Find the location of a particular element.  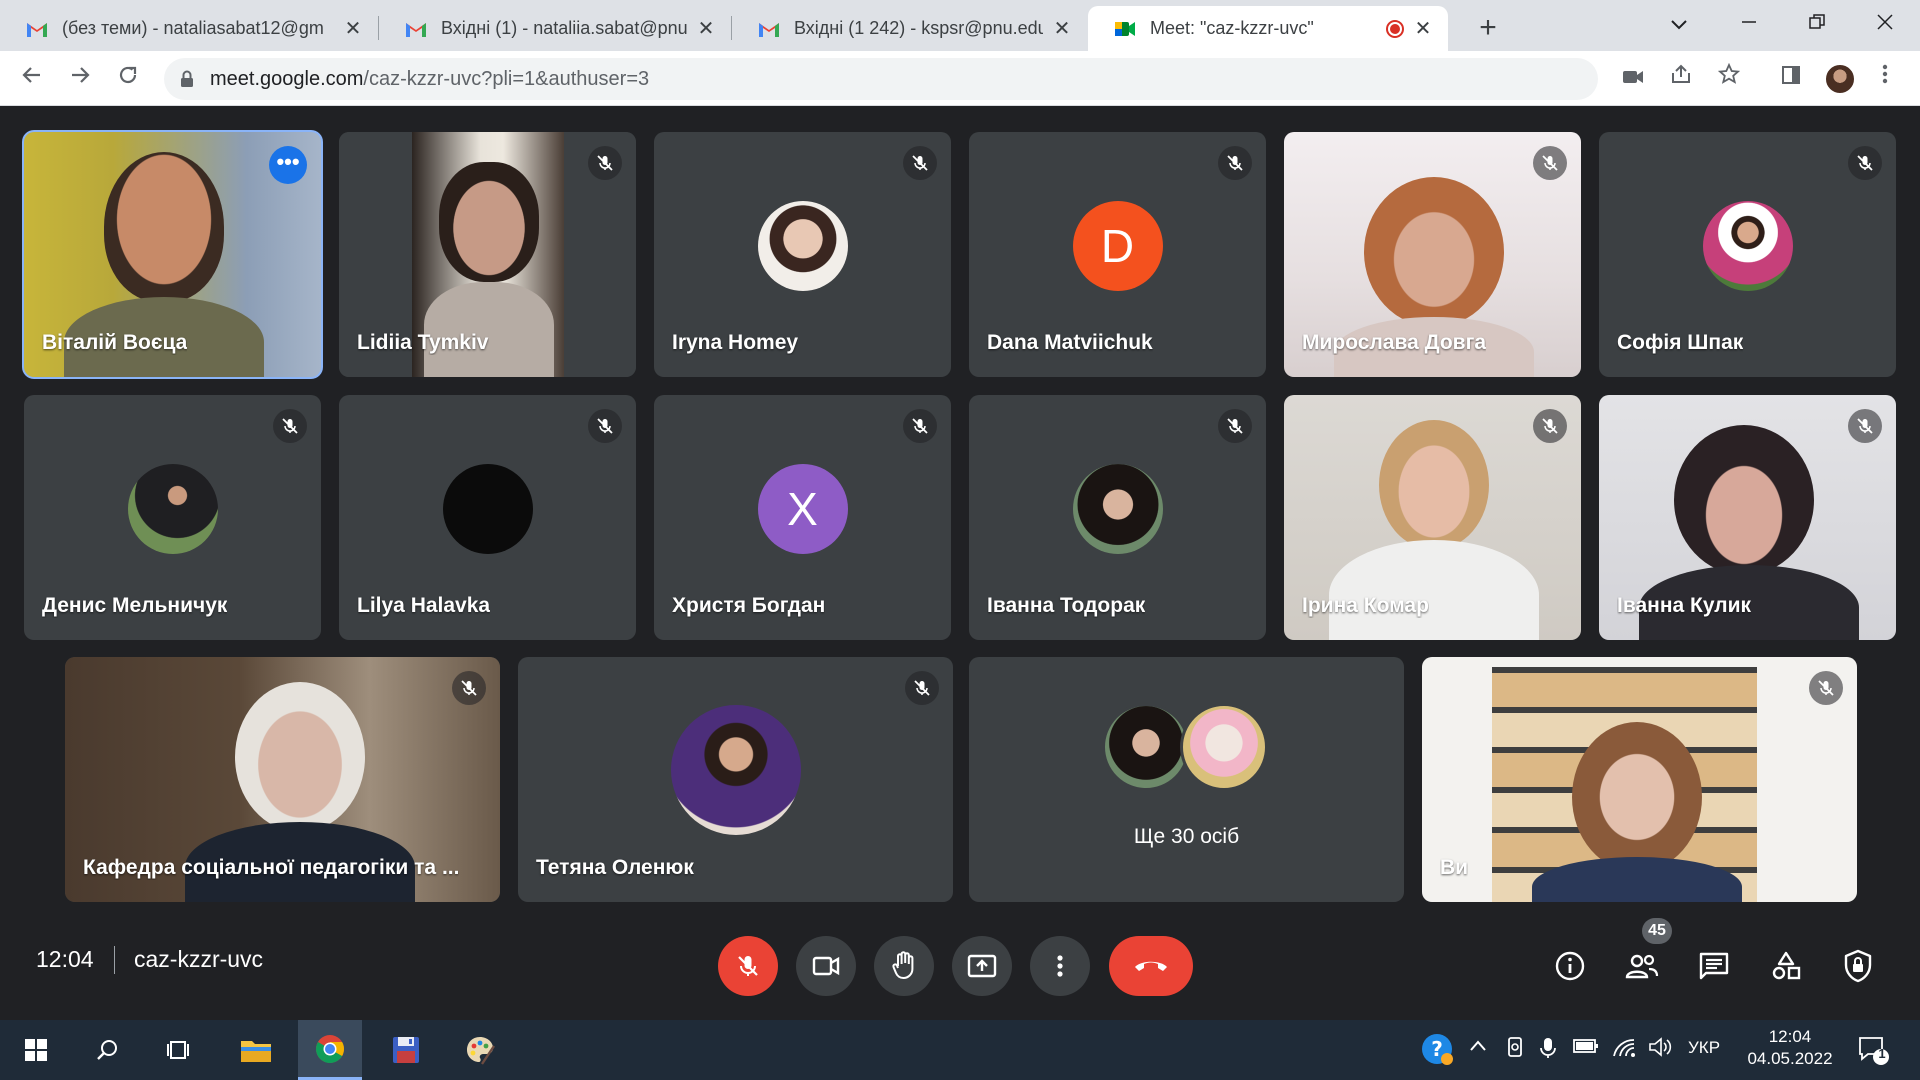

participant-tile: Тетяна Оленюк is located at coordinates (735, 779).